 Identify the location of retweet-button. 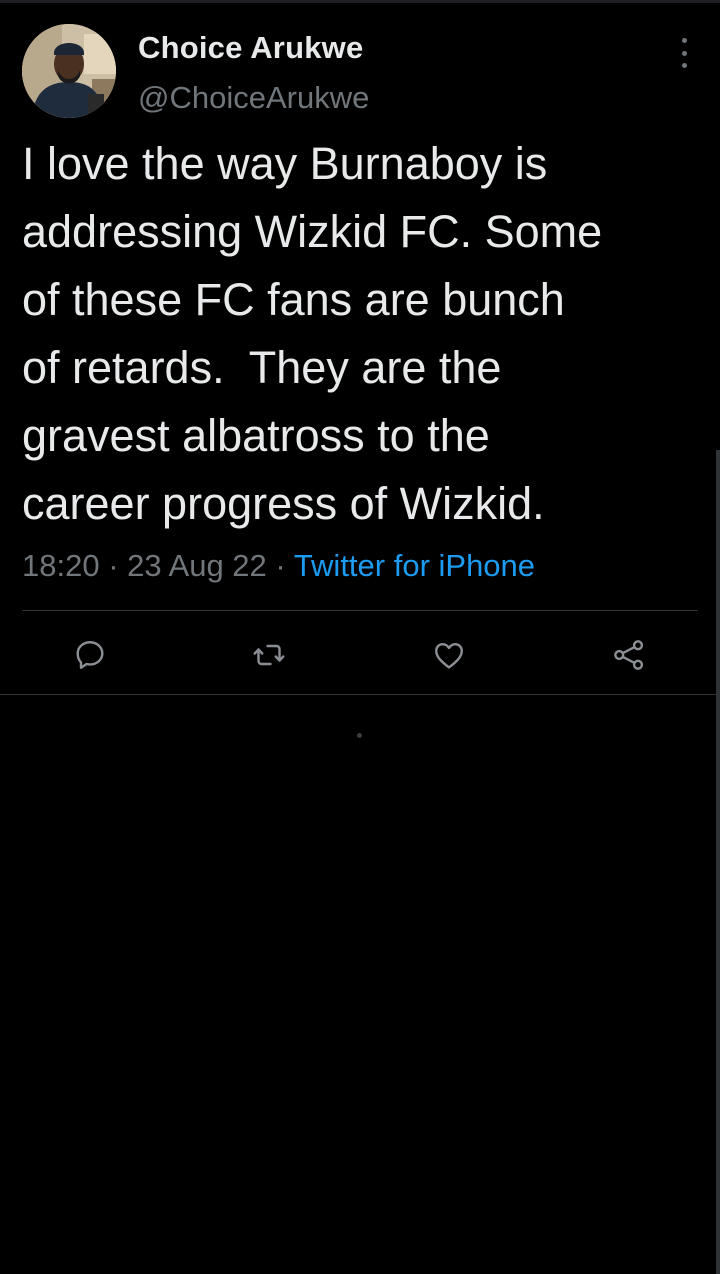
(269, 655).